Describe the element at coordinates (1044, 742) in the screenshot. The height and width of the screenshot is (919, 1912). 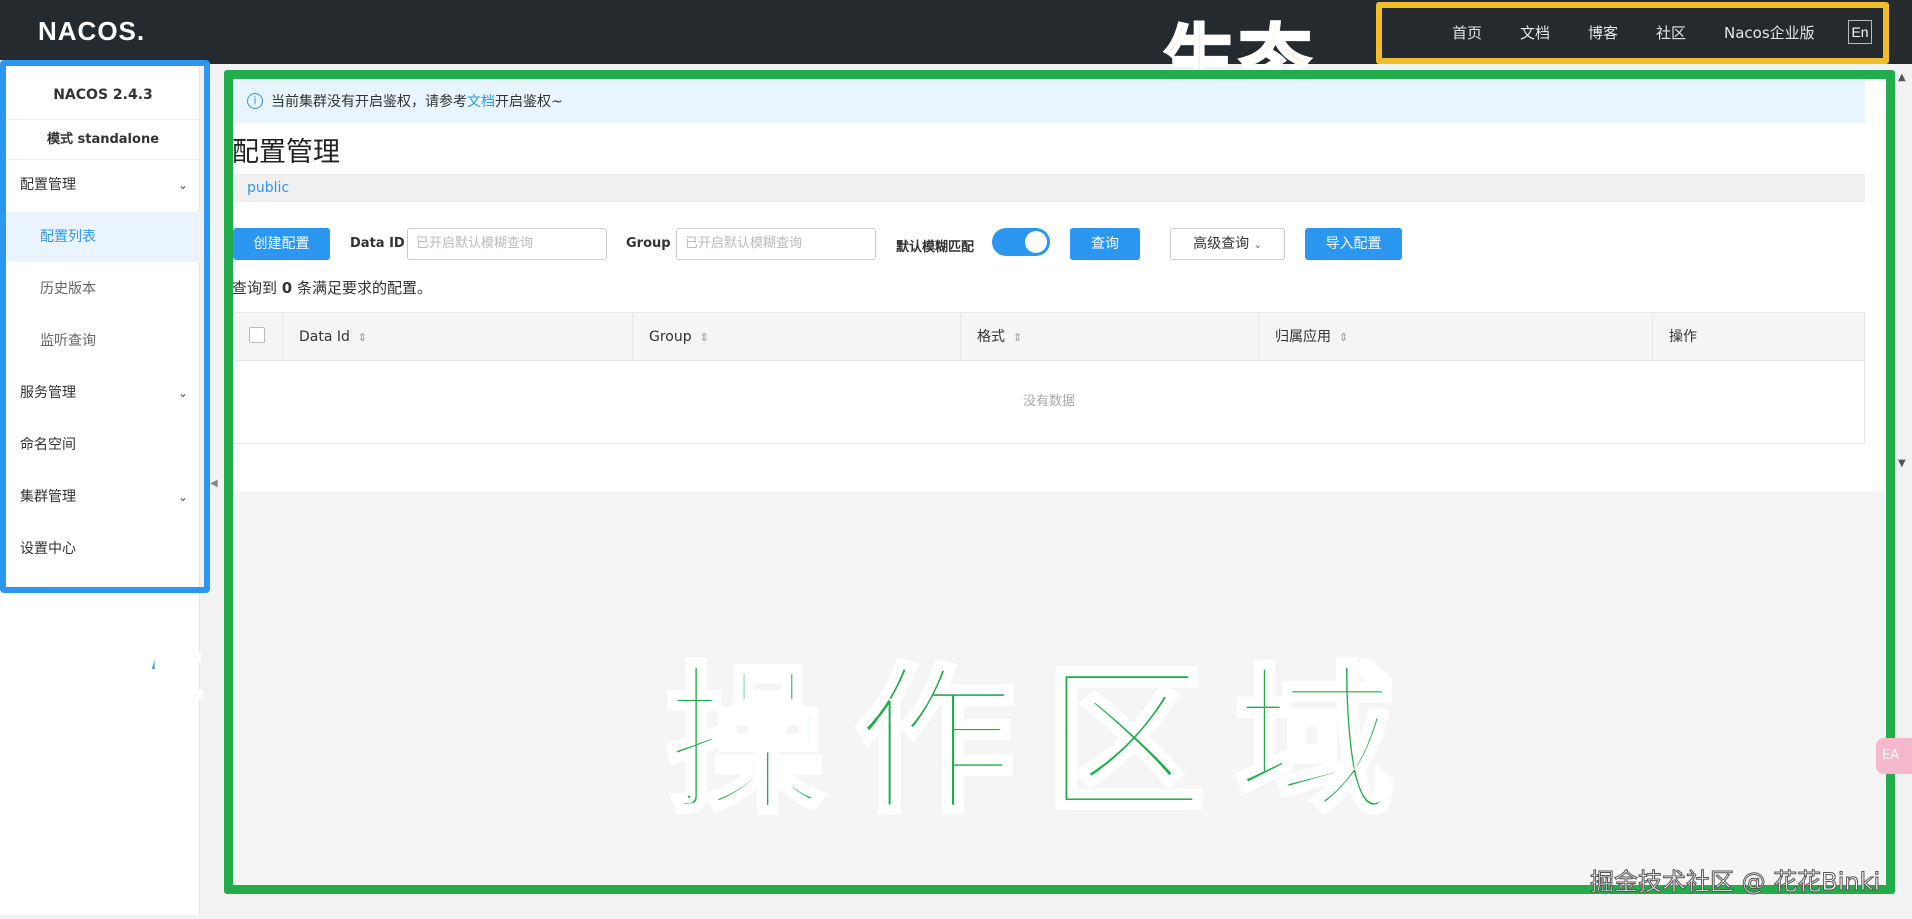
I see `operation-area-annotation: 操作区域` at that location.